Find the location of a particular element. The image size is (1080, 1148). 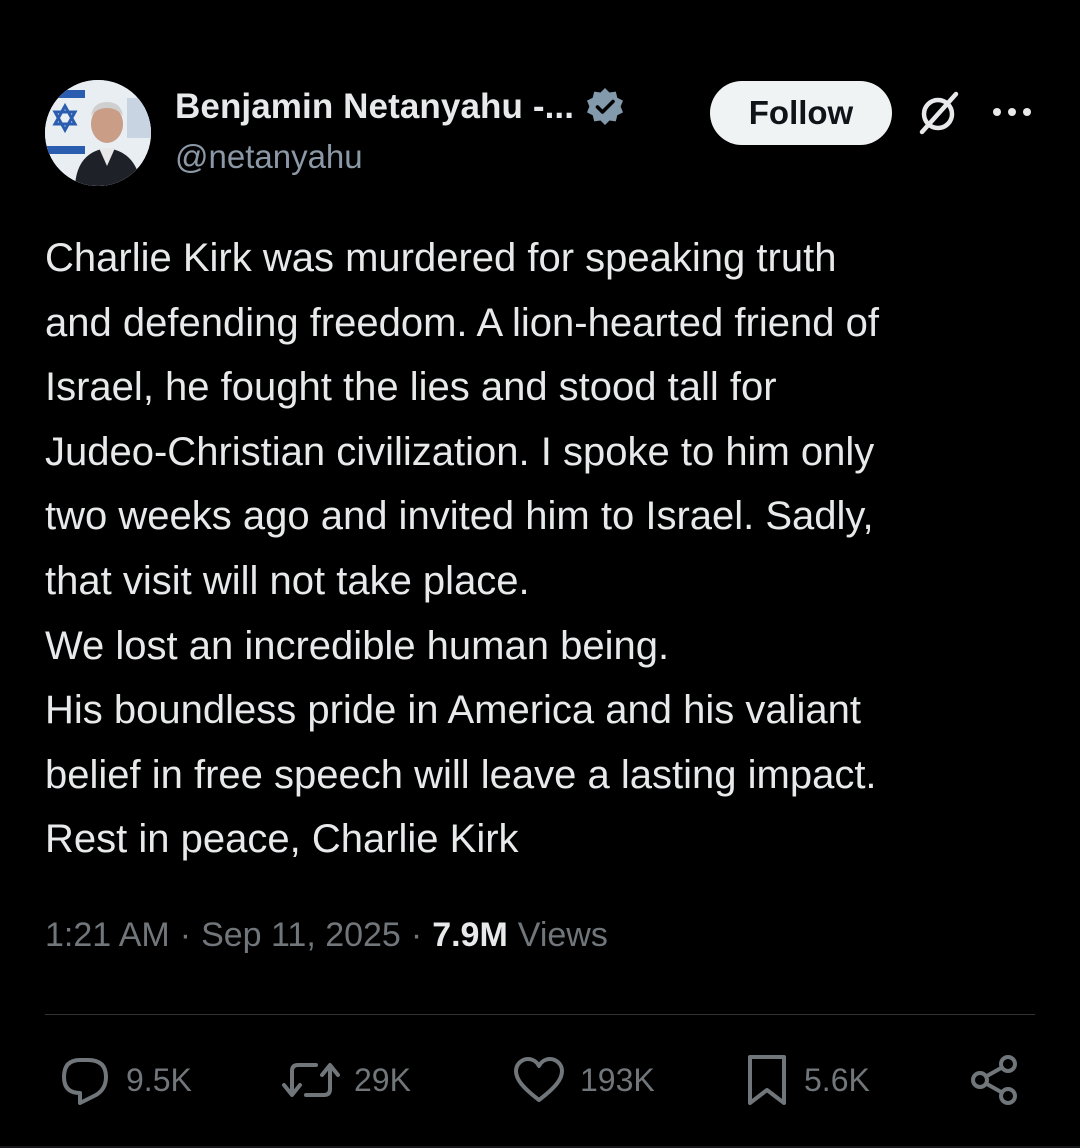

divider is located at coordinates (540, 1014).